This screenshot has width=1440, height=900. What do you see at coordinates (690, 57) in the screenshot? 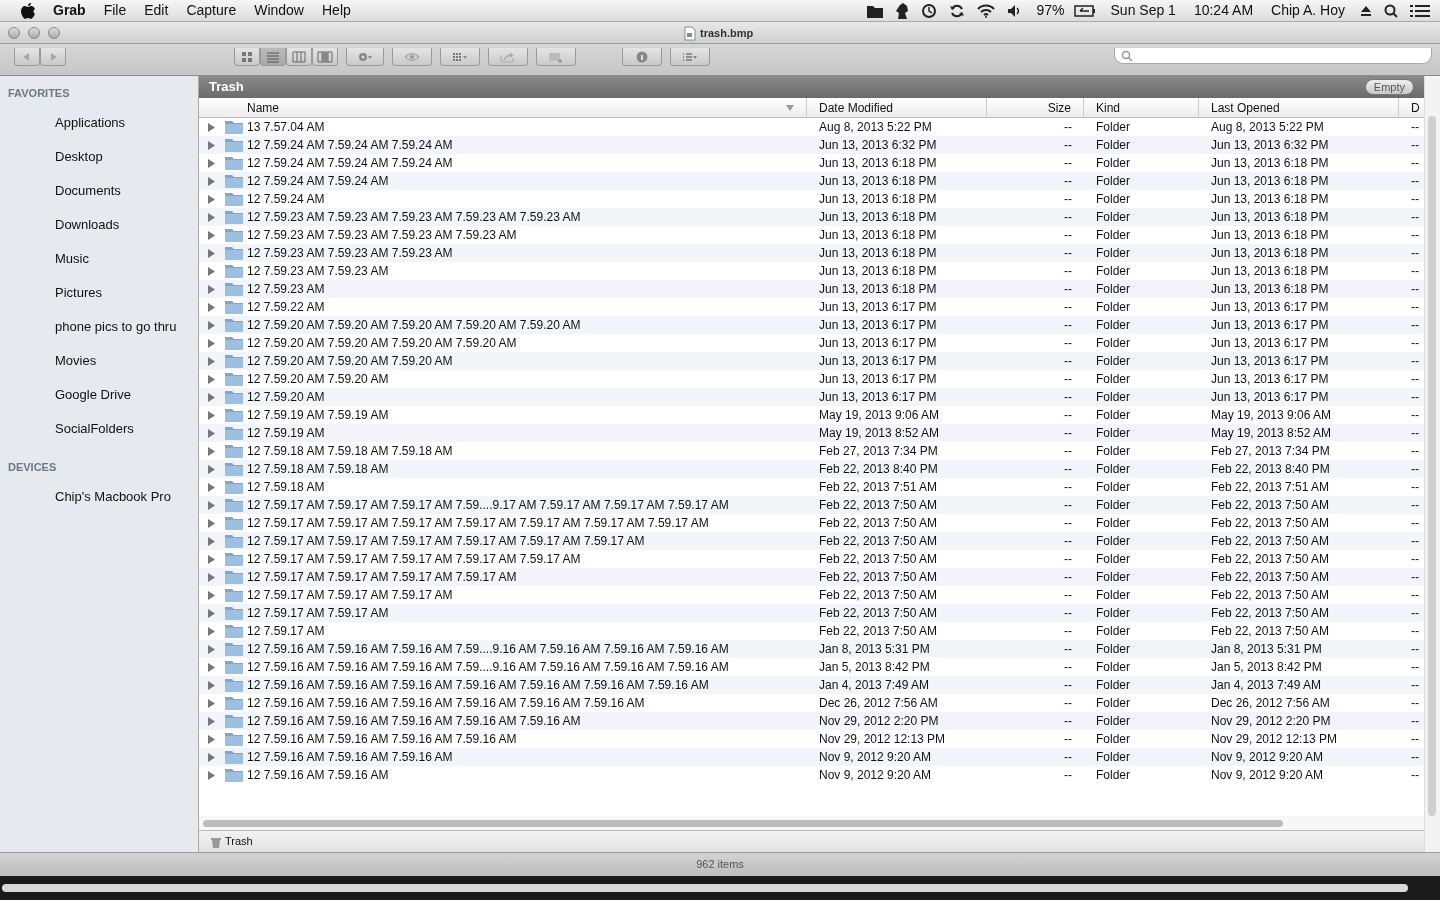
I see `view-options-button` at bounding box center [690, 57].